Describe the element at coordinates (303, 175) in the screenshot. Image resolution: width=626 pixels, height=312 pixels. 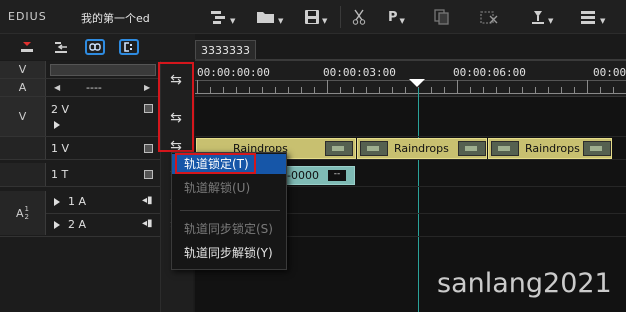
I see `title-clip-label: -0000` at that location.